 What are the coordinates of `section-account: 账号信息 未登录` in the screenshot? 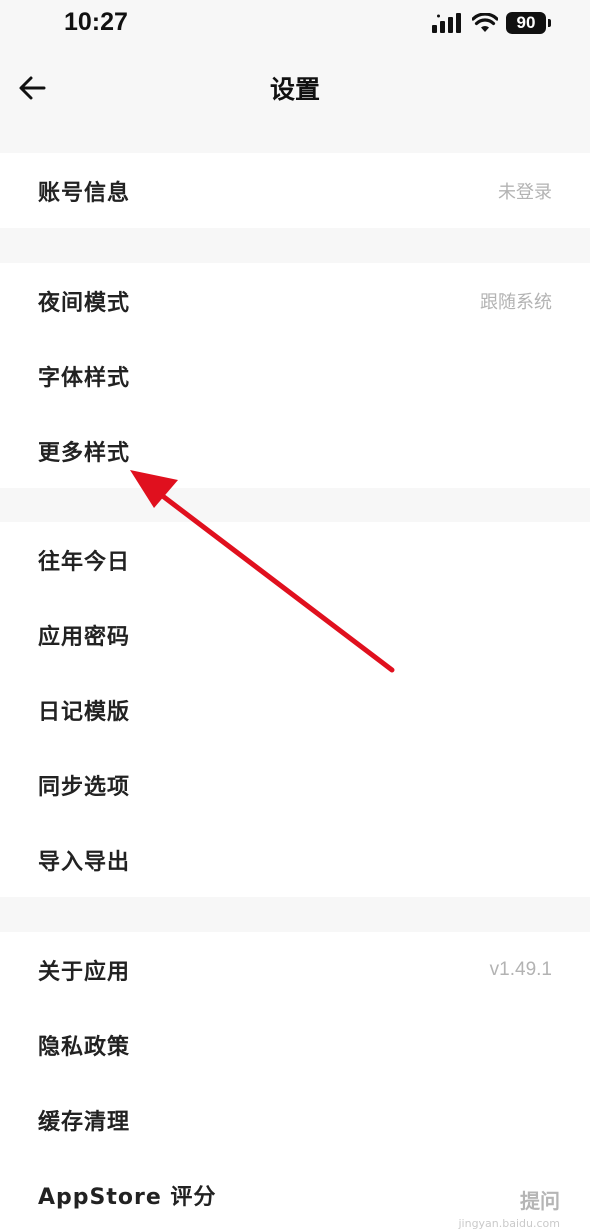 It's located at (295, 190).